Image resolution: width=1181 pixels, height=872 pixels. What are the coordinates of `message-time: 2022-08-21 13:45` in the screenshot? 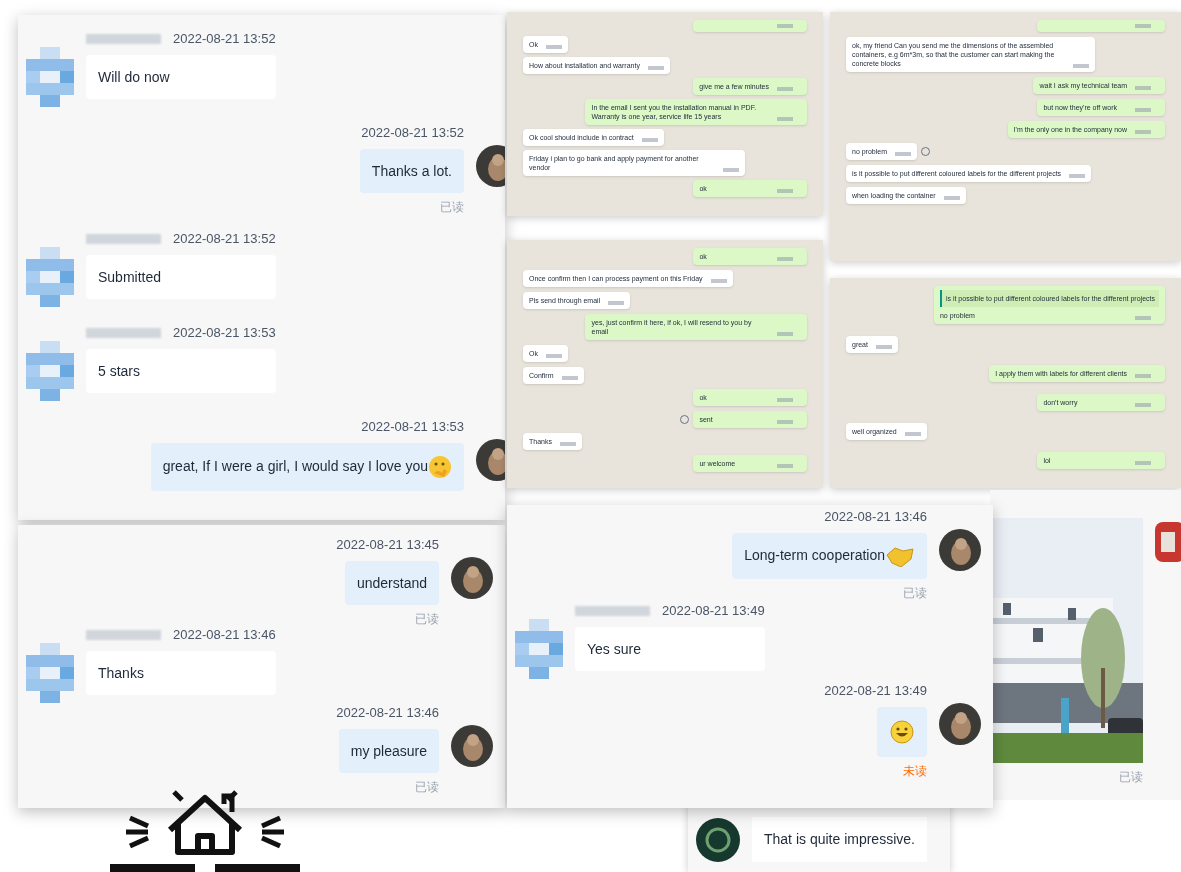 It's located at (387, 545).